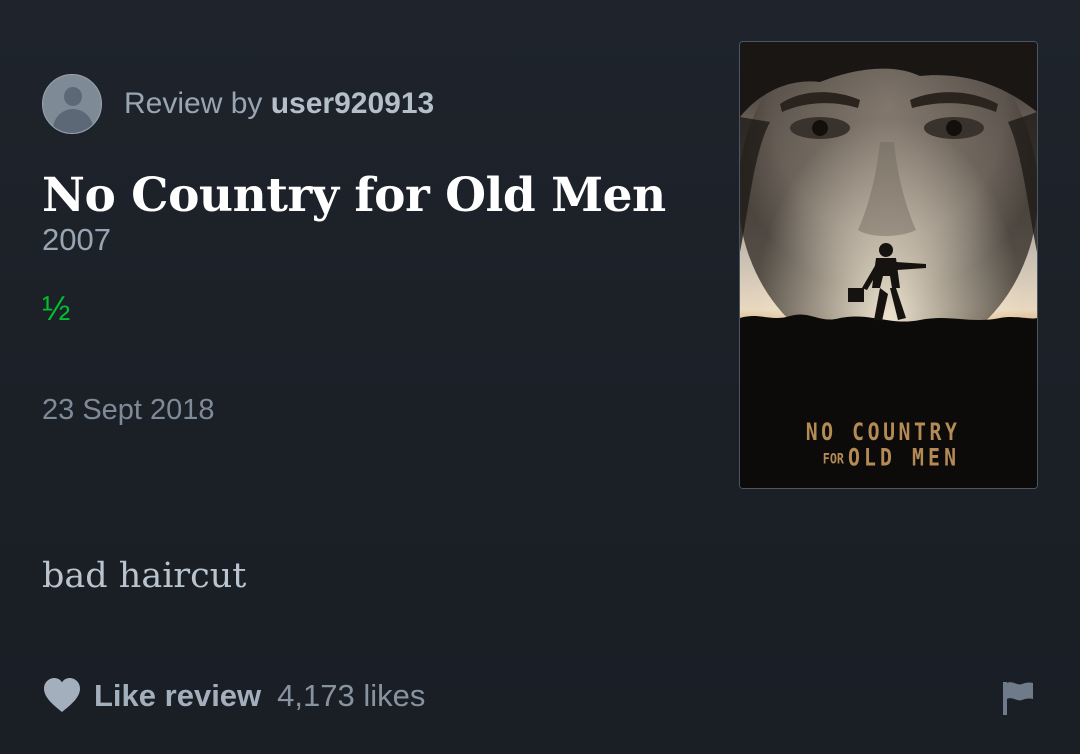 The width and height of the screenshot is (1080, 754). Describe the element at coordinates (177, 696) in the screenshot. I see `like-review-button: Like review` at that location.